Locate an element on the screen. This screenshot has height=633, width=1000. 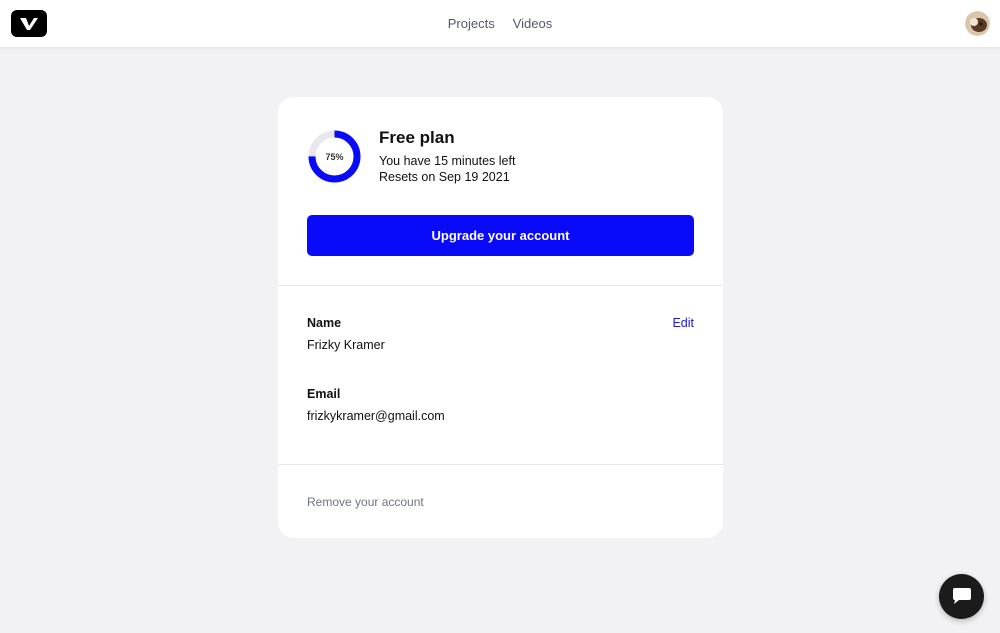
upgrade-account-button: Upgrade your account is located at coordinates (500, 235).